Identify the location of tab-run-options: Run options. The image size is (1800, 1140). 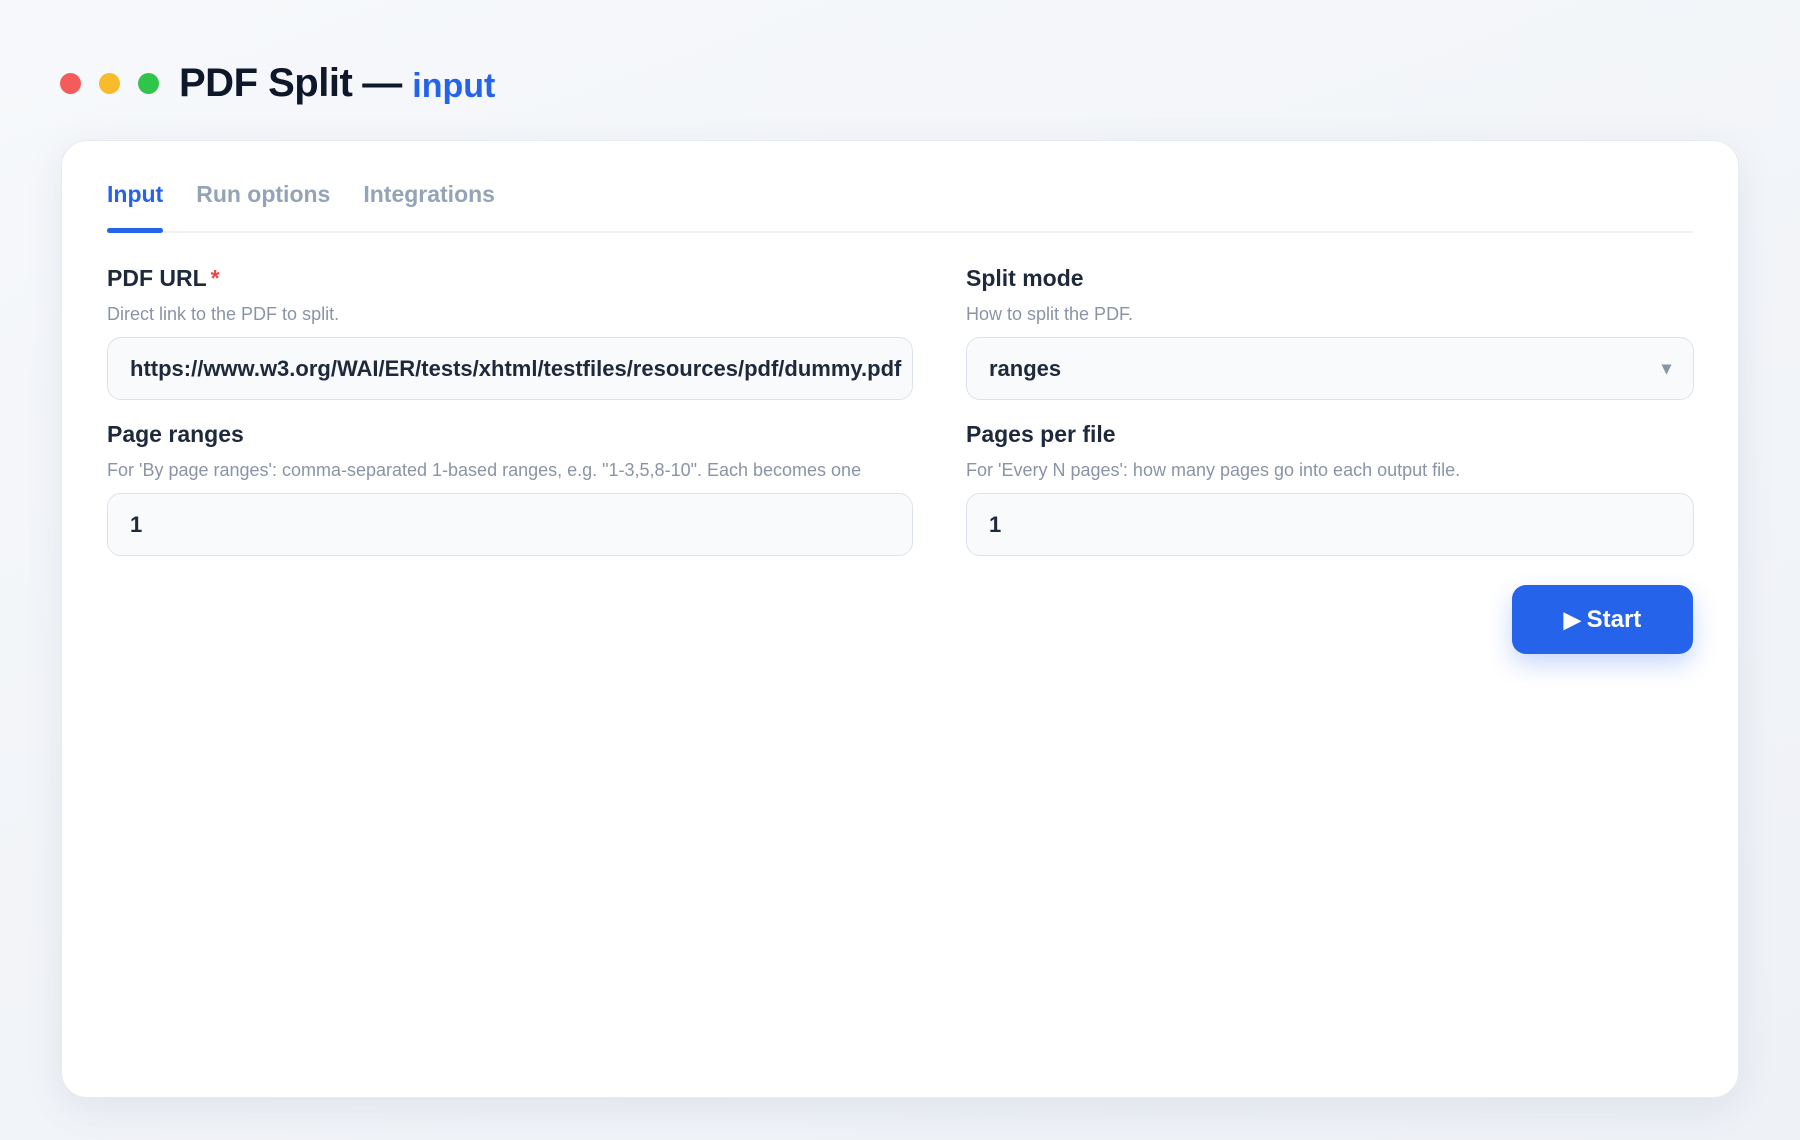
(263, 204).